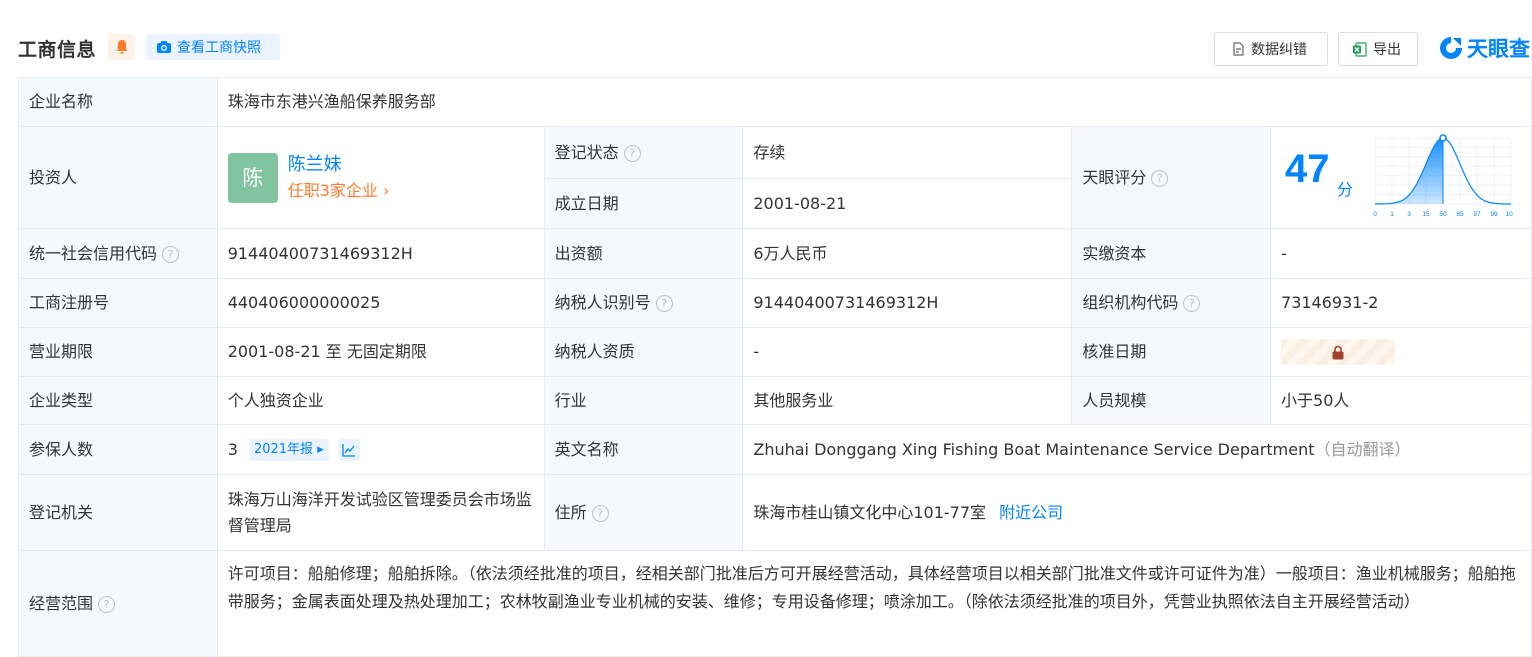 The width and height of the screenshot is (1532, 657). Describe the element at coordinates (643, 400) in the screenshot. I see `industry-label: 行业` at that location.